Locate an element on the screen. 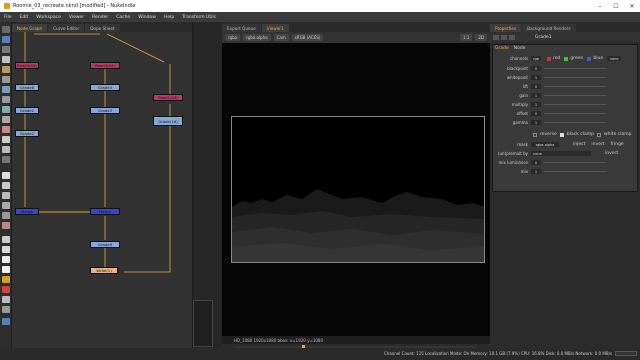  node-merge1: Merge is located at coordinates (27, 211).